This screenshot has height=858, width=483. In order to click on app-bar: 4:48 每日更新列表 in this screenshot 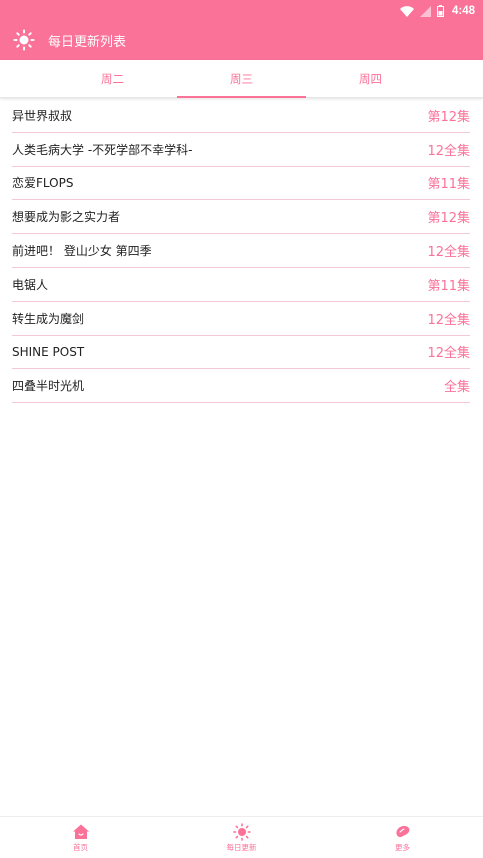, I will do `click(241, 30)`.